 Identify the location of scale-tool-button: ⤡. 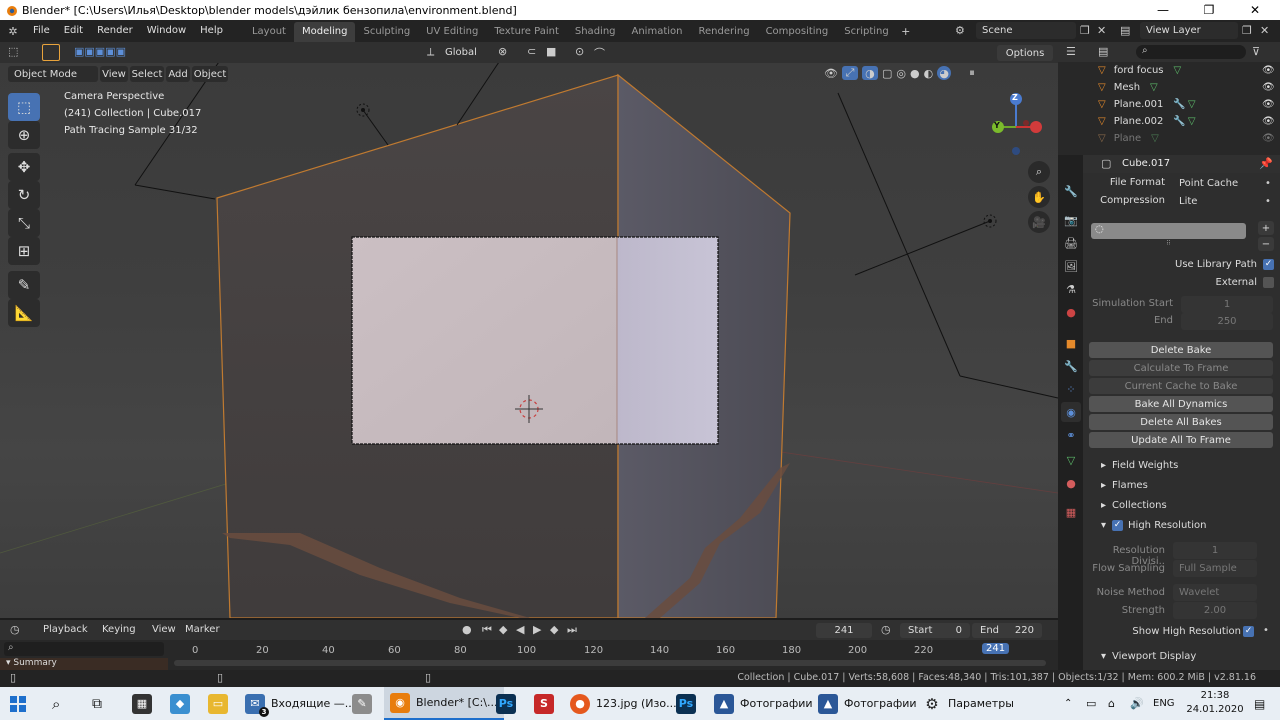
(24, 223).